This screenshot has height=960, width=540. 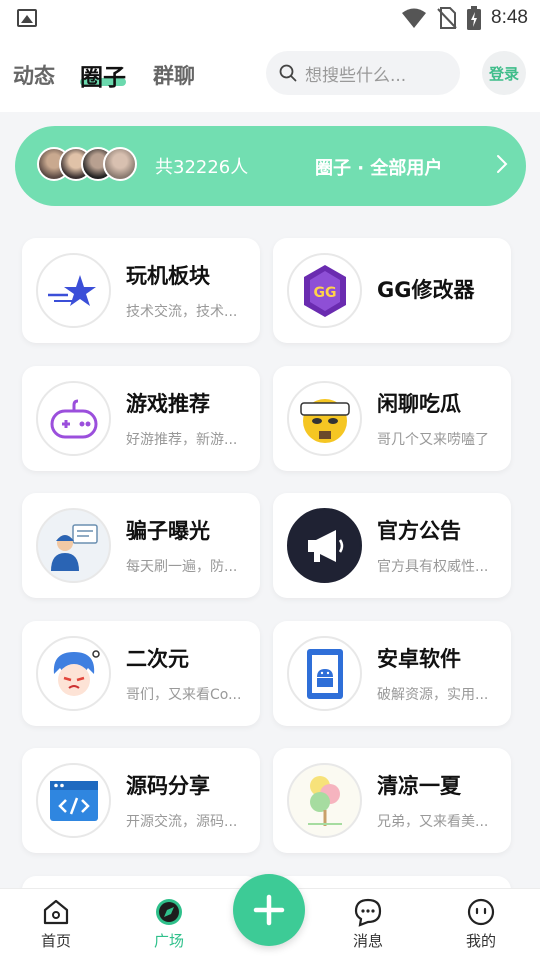 What do you see at coordinates (324, 418) in the screenshot?
I see `emoji-face-icon` at bounding box center [324, 418].